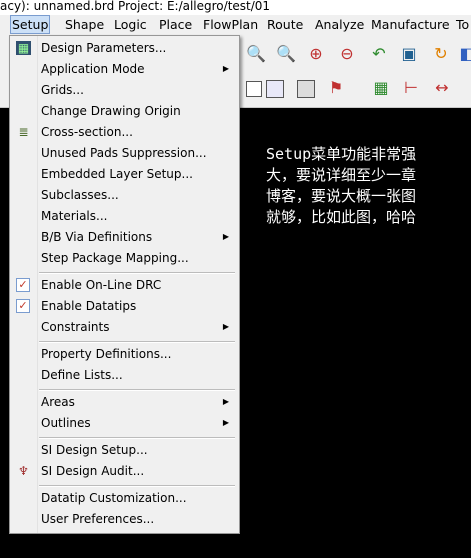 The width and height of the screenshot is (471, 558). What do you see at coordinates (30, 24) in the screenshot?
I see `menu-setup: Setup` at bounding box center [30, 24].